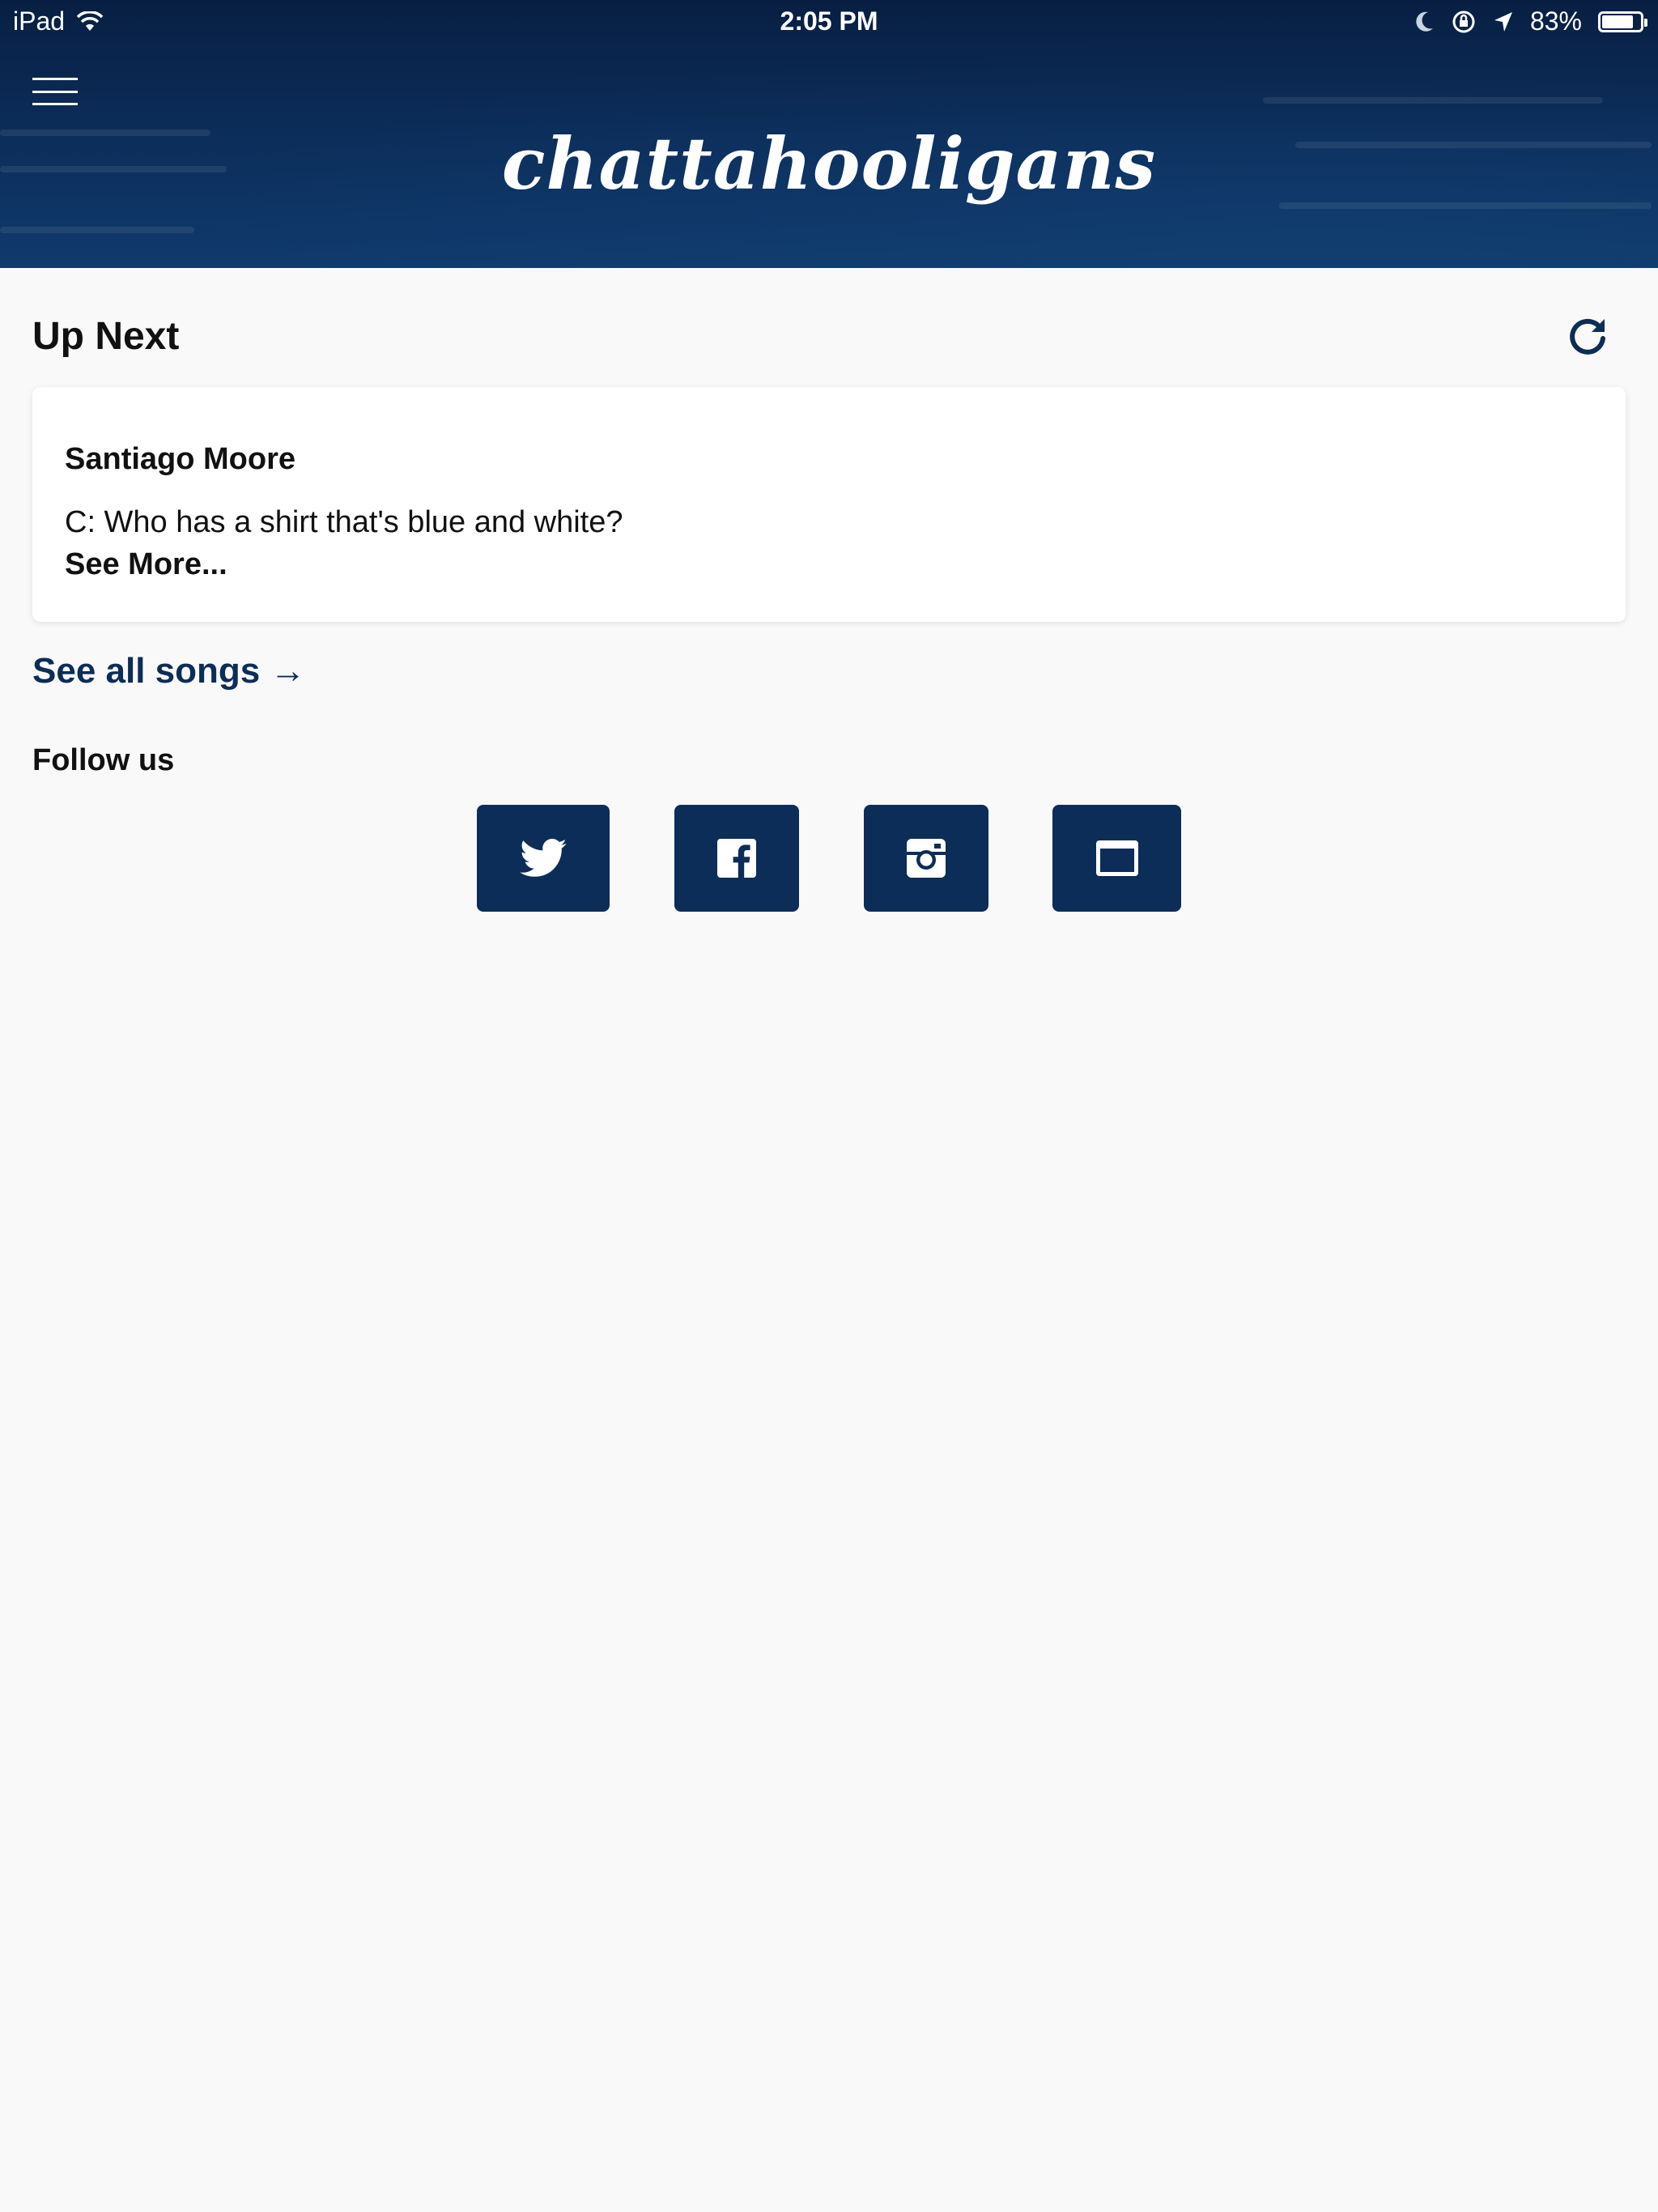 The image size is (1658, 2212). What do you see at coordinates (103, 760) in the screenshot?
I see `follow-us-title: Follow us` at bounding box center [103, 760].